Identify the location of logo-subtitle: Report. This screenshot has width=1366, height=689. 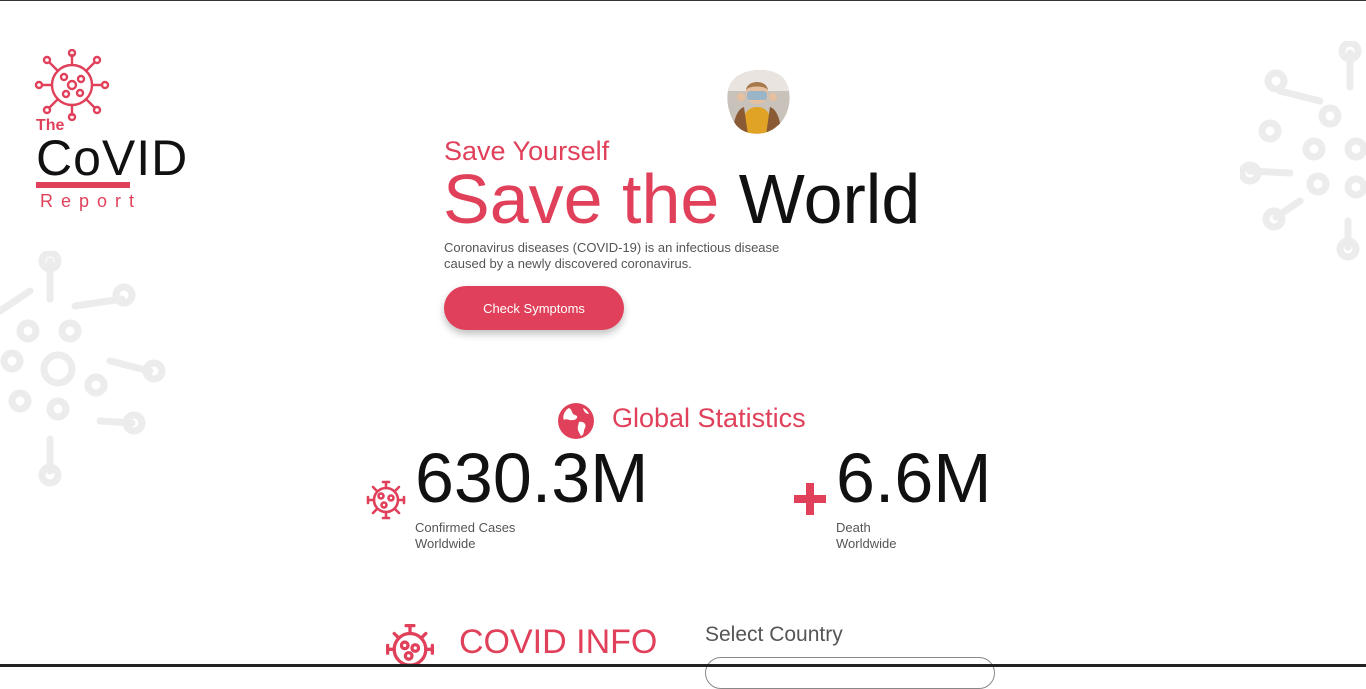
(91, 201).